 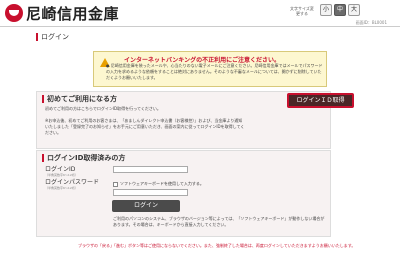 What do you see at coordinates (200, 26) in the screenshot?
I see `header-divider` at bounding box center [200, 26].